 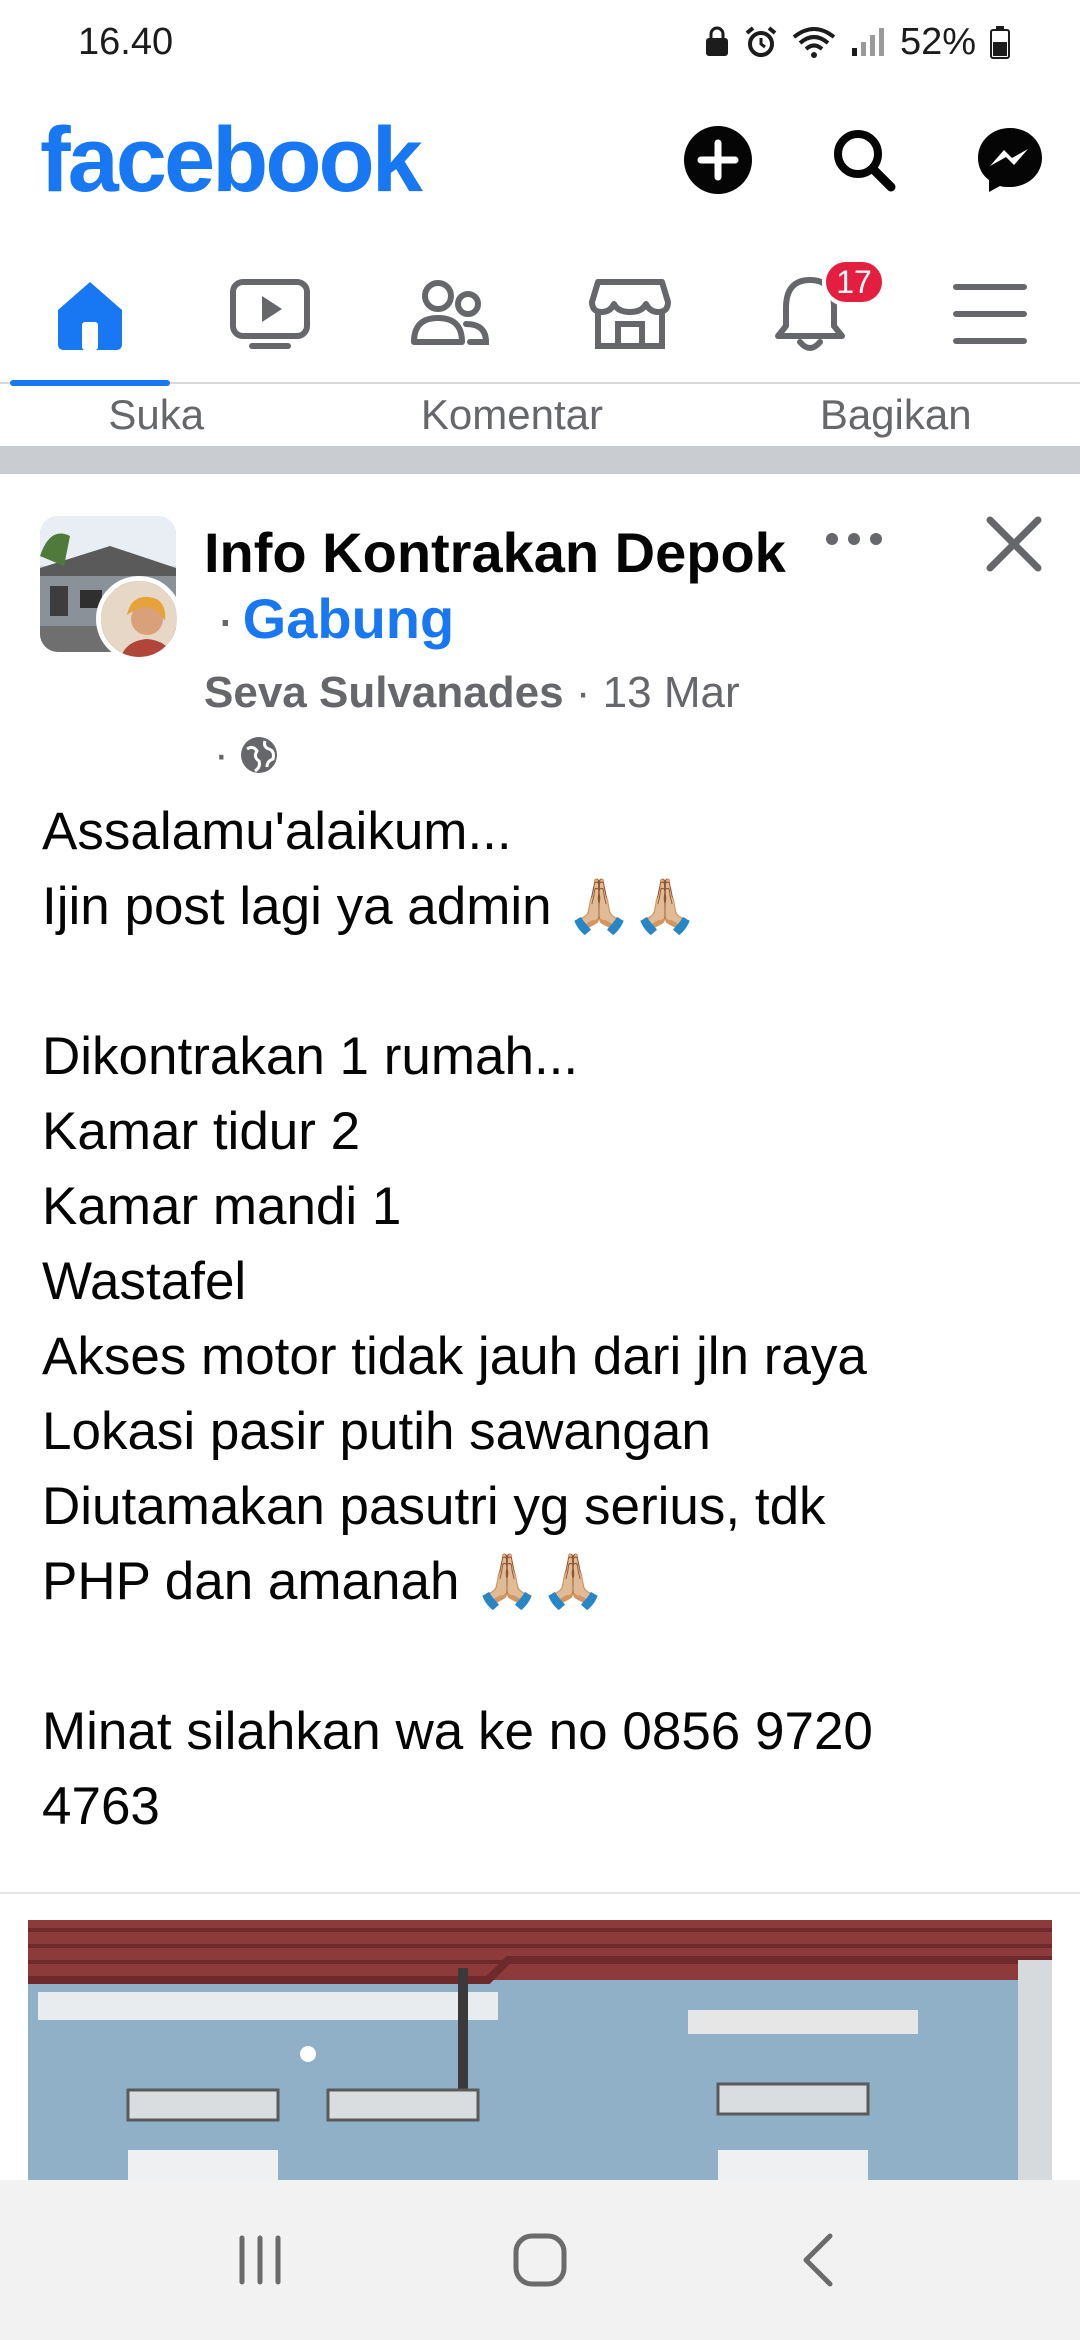 What do you see at coordinates (540, 315) in the screenshot?
I see `main-nav-tabs: 17` at bounding box center [540, 315].